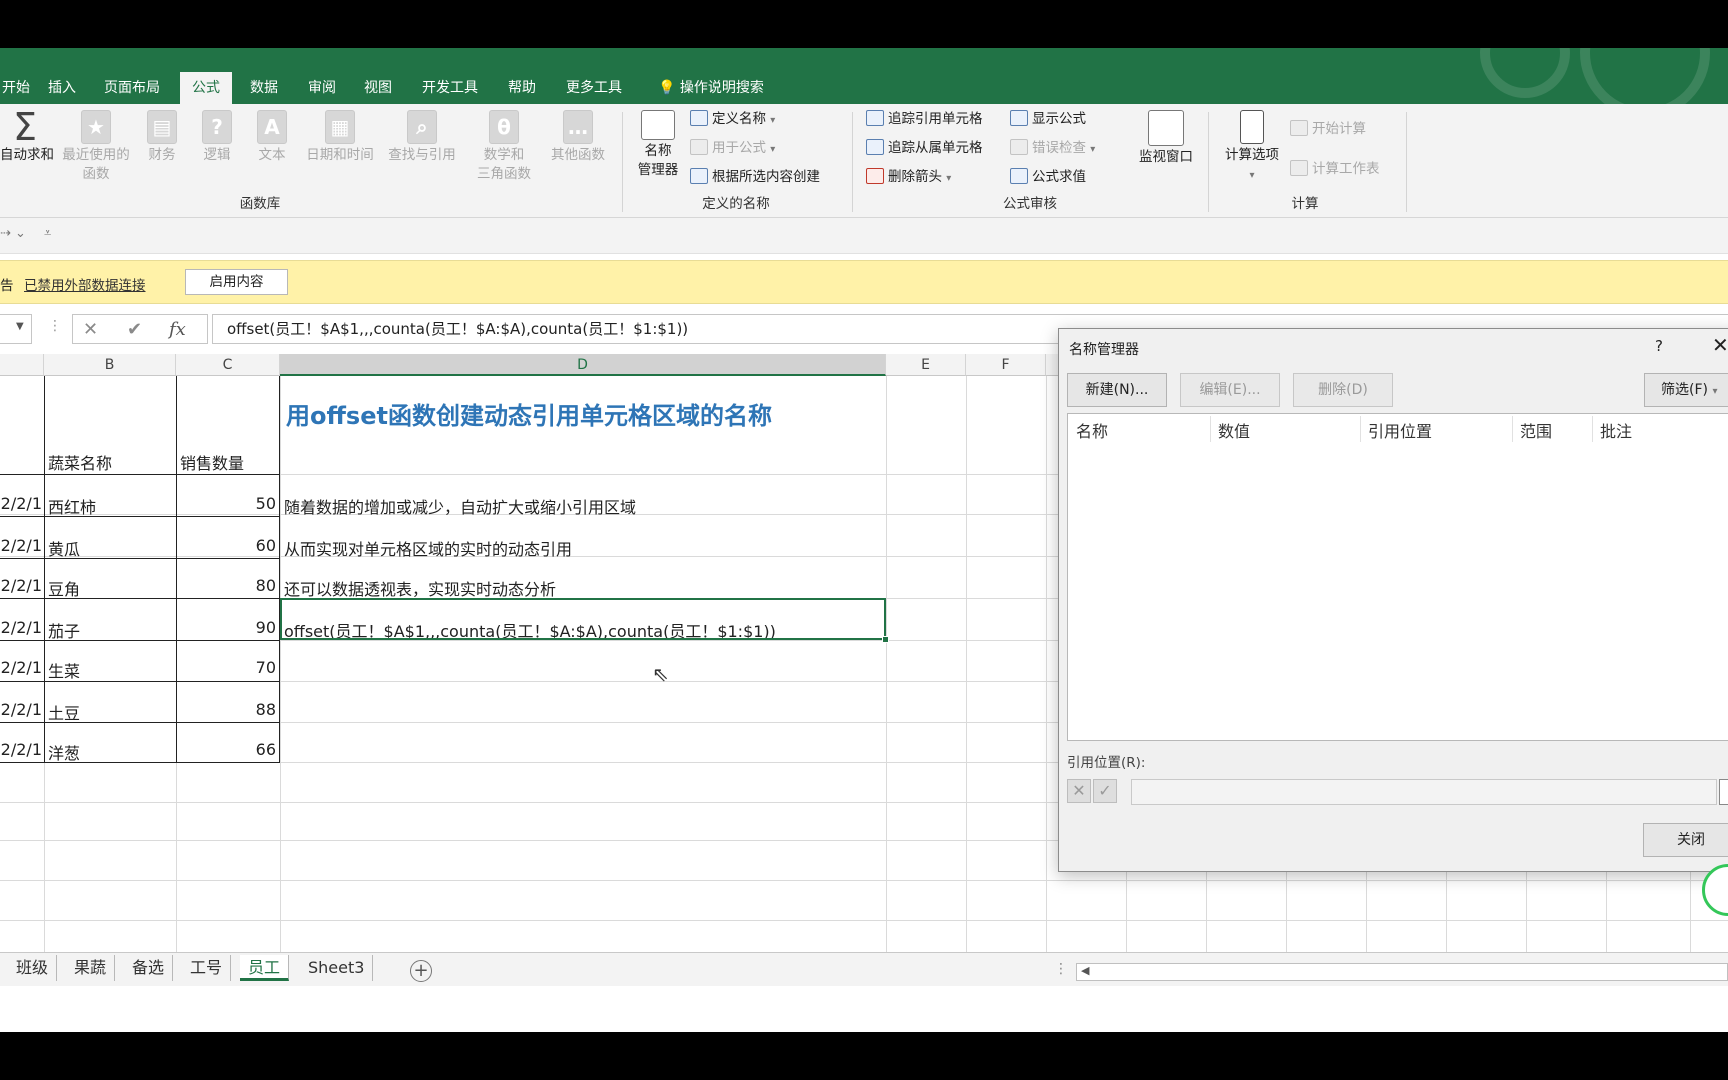 This screenshot has height=1080, width=1728. What do you see at coordinates (460, 506) in the screenshot?
I see `notes-line-1: 随着数据的增加或减少，自动扩大或缩小引用区域` at bounding box center [460, 506].